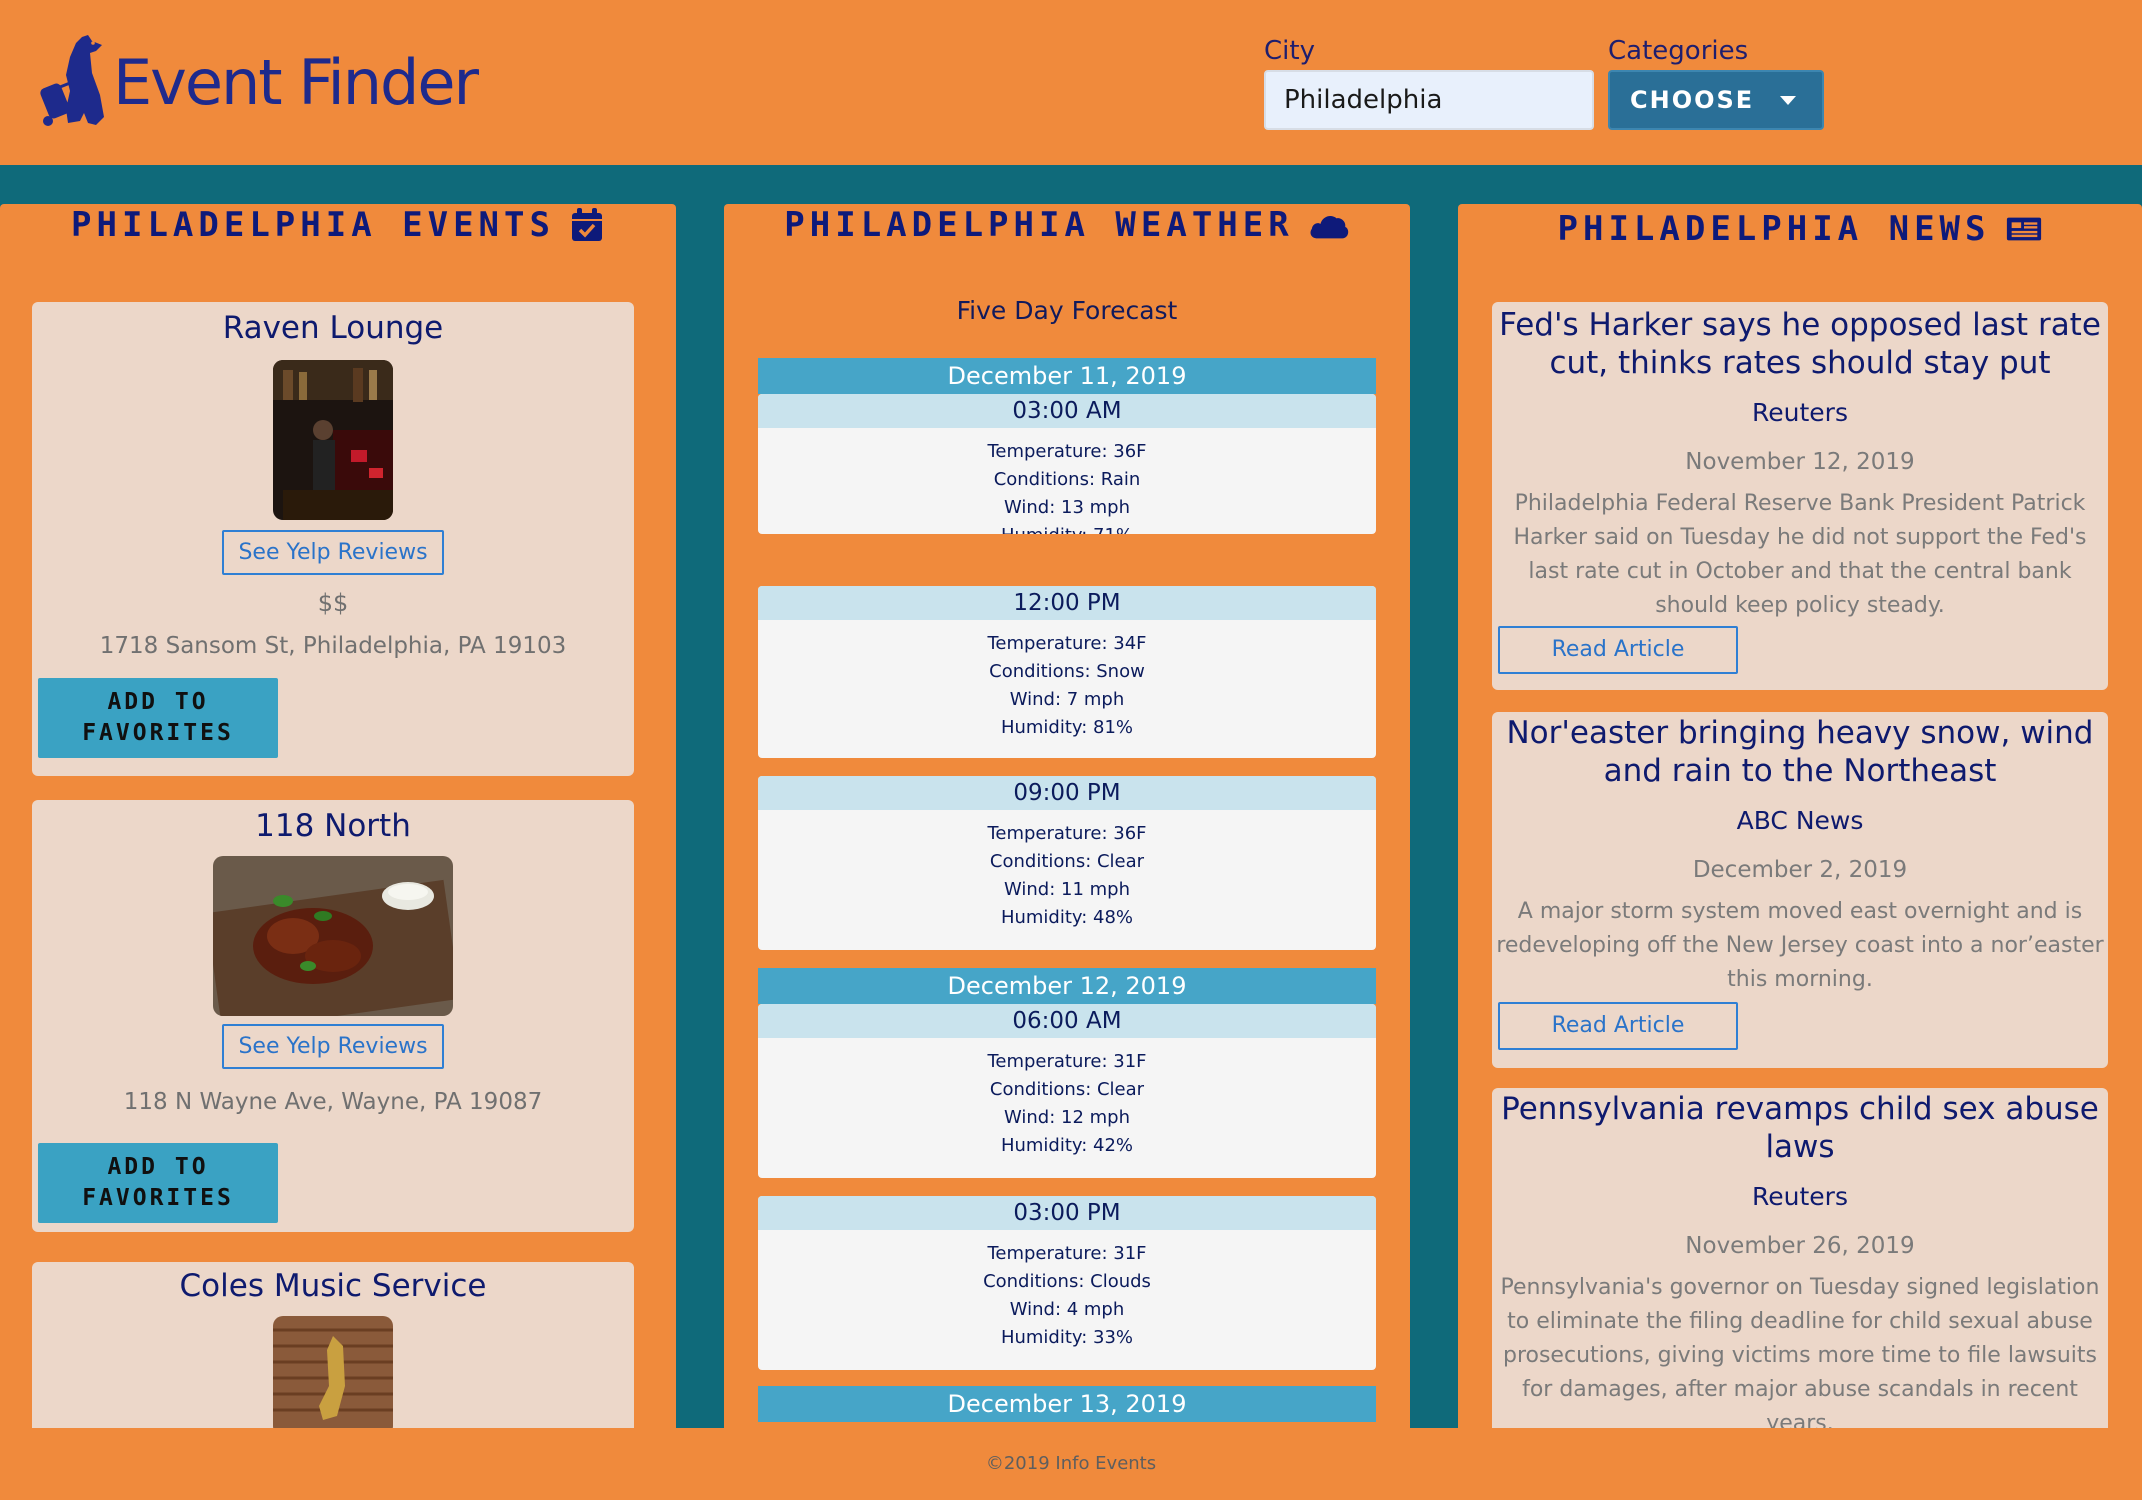 Image resolution: width=2142 pixels, height=1500 pixels. I want to click on article-source: ABC News, so click(1800, 820).